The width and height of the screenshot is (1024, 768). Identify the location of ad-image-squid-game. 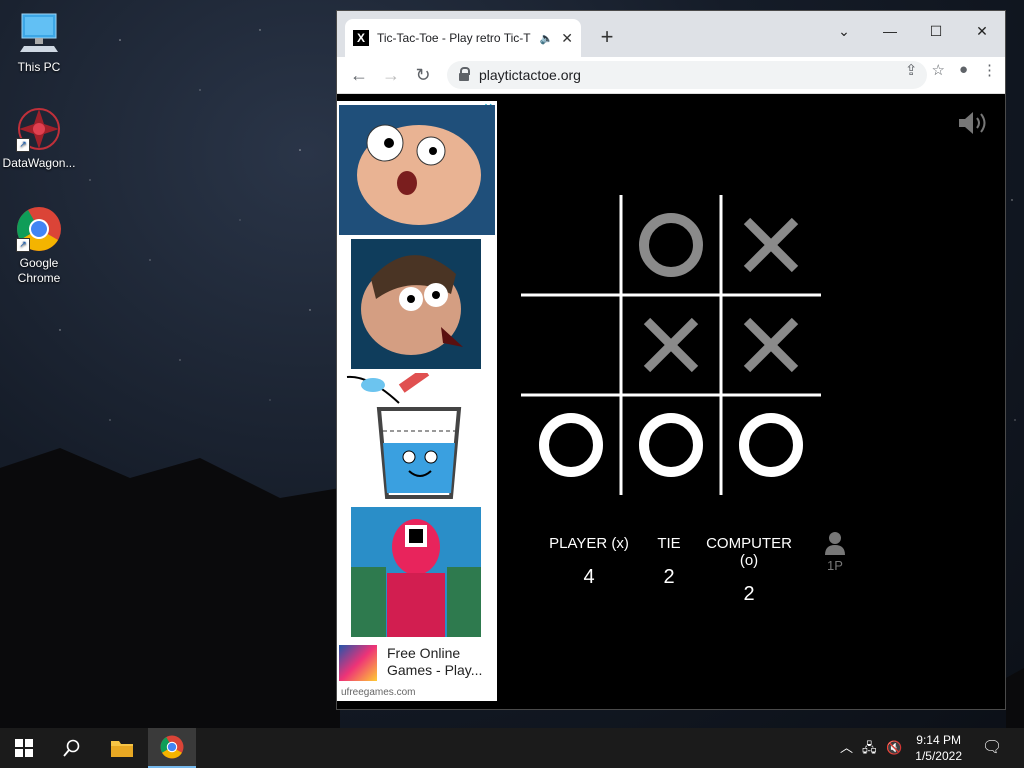
(416, 572).